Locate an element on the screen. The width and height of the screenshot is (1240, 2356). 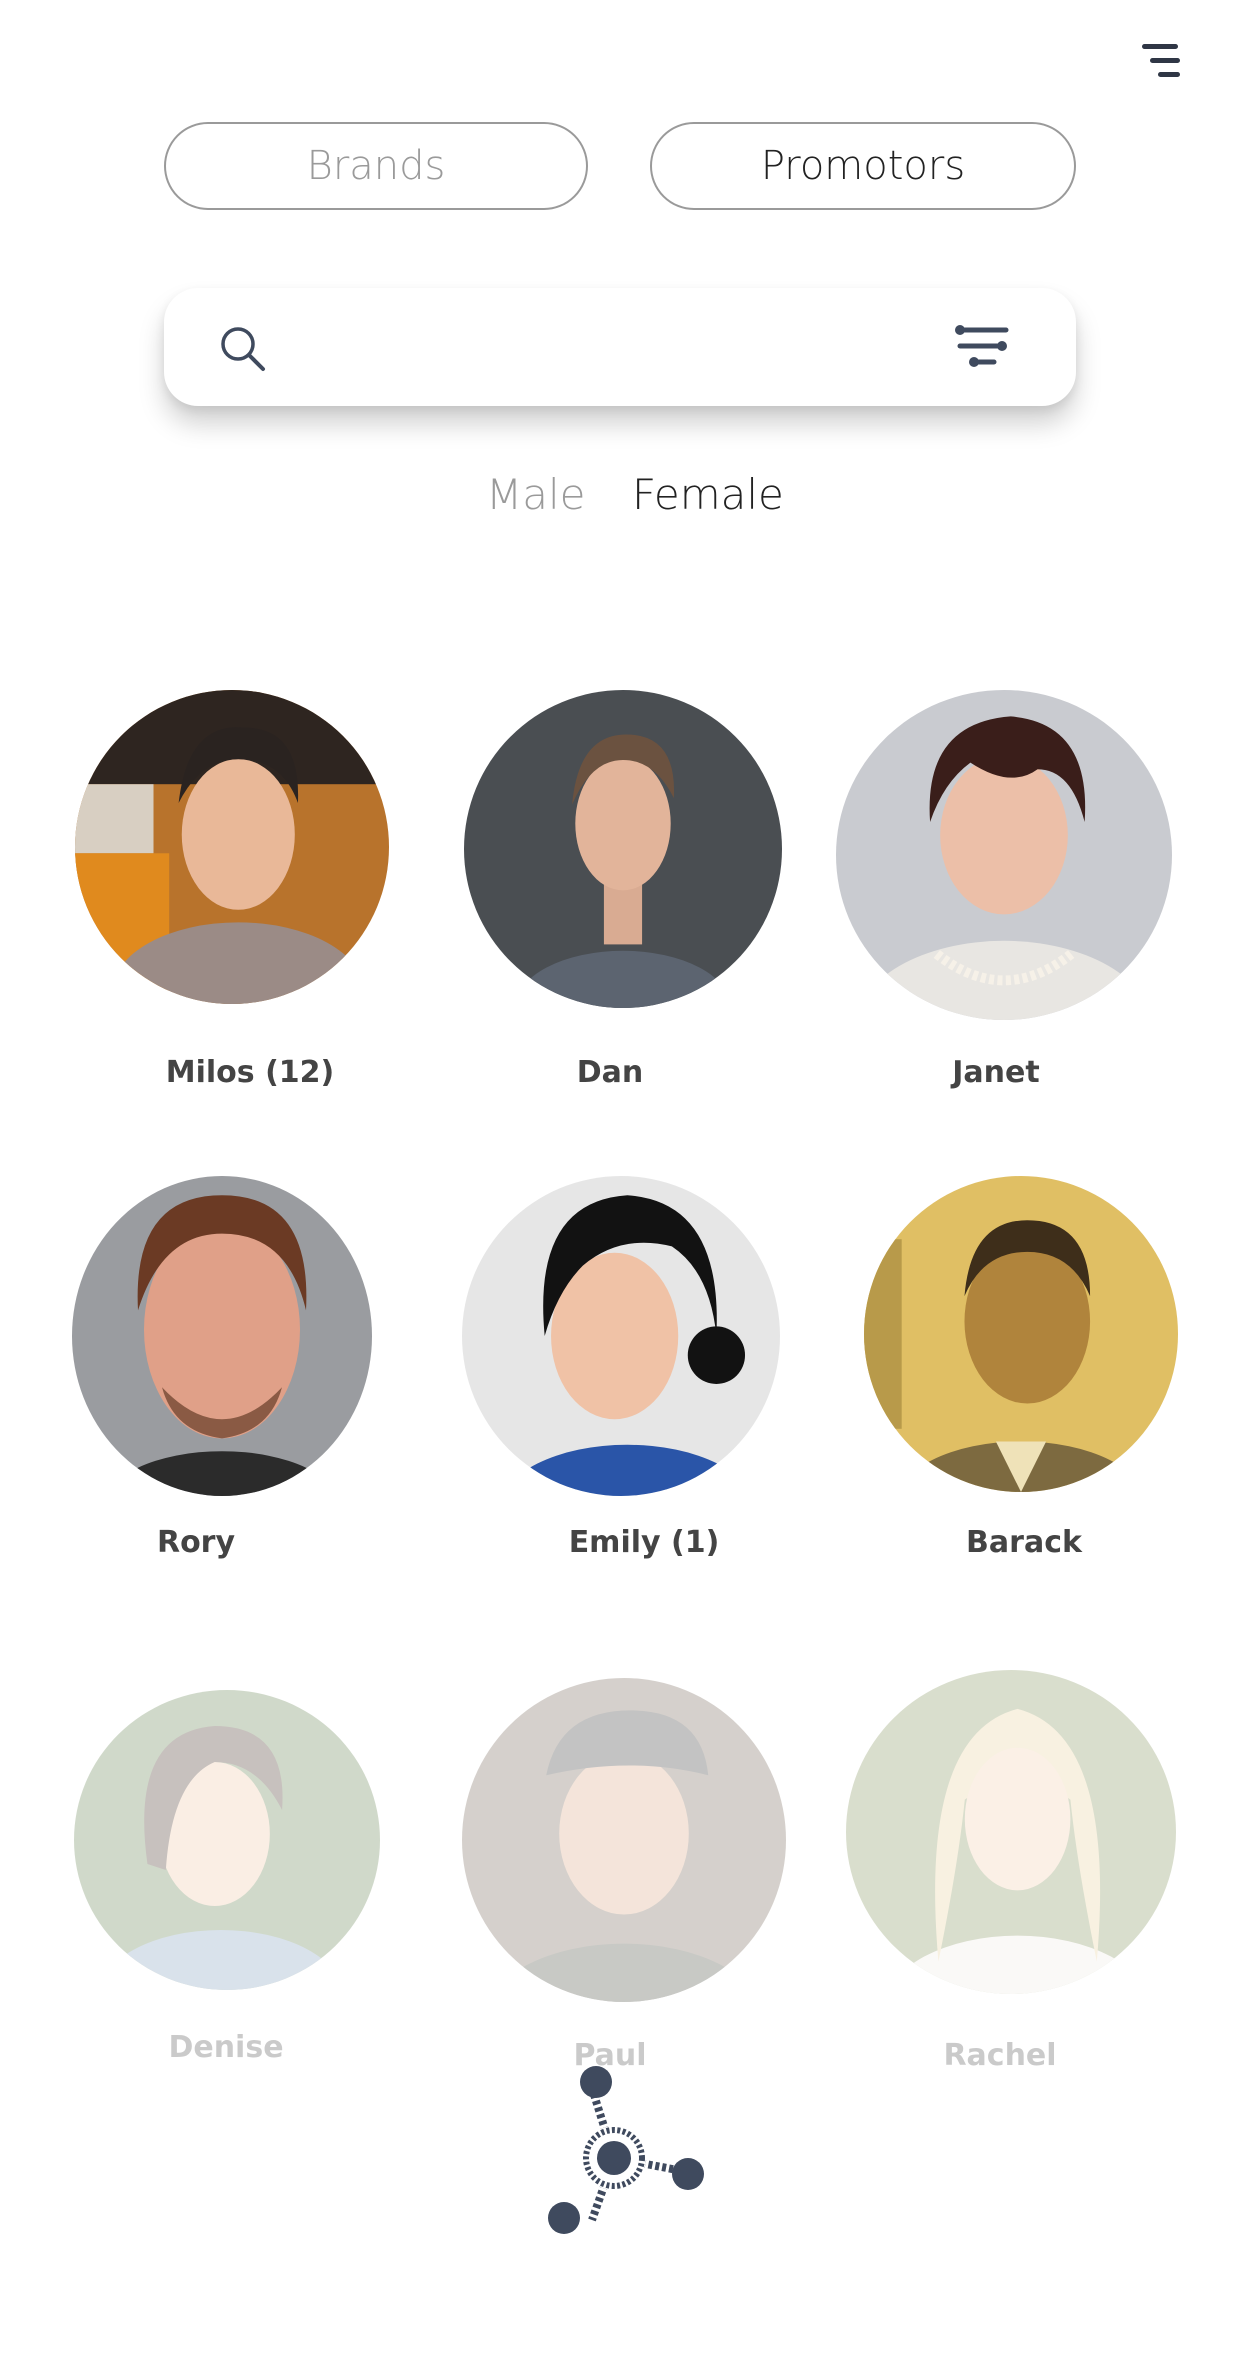
tab-promotors: Promotors is located at coordinates (863, 166).